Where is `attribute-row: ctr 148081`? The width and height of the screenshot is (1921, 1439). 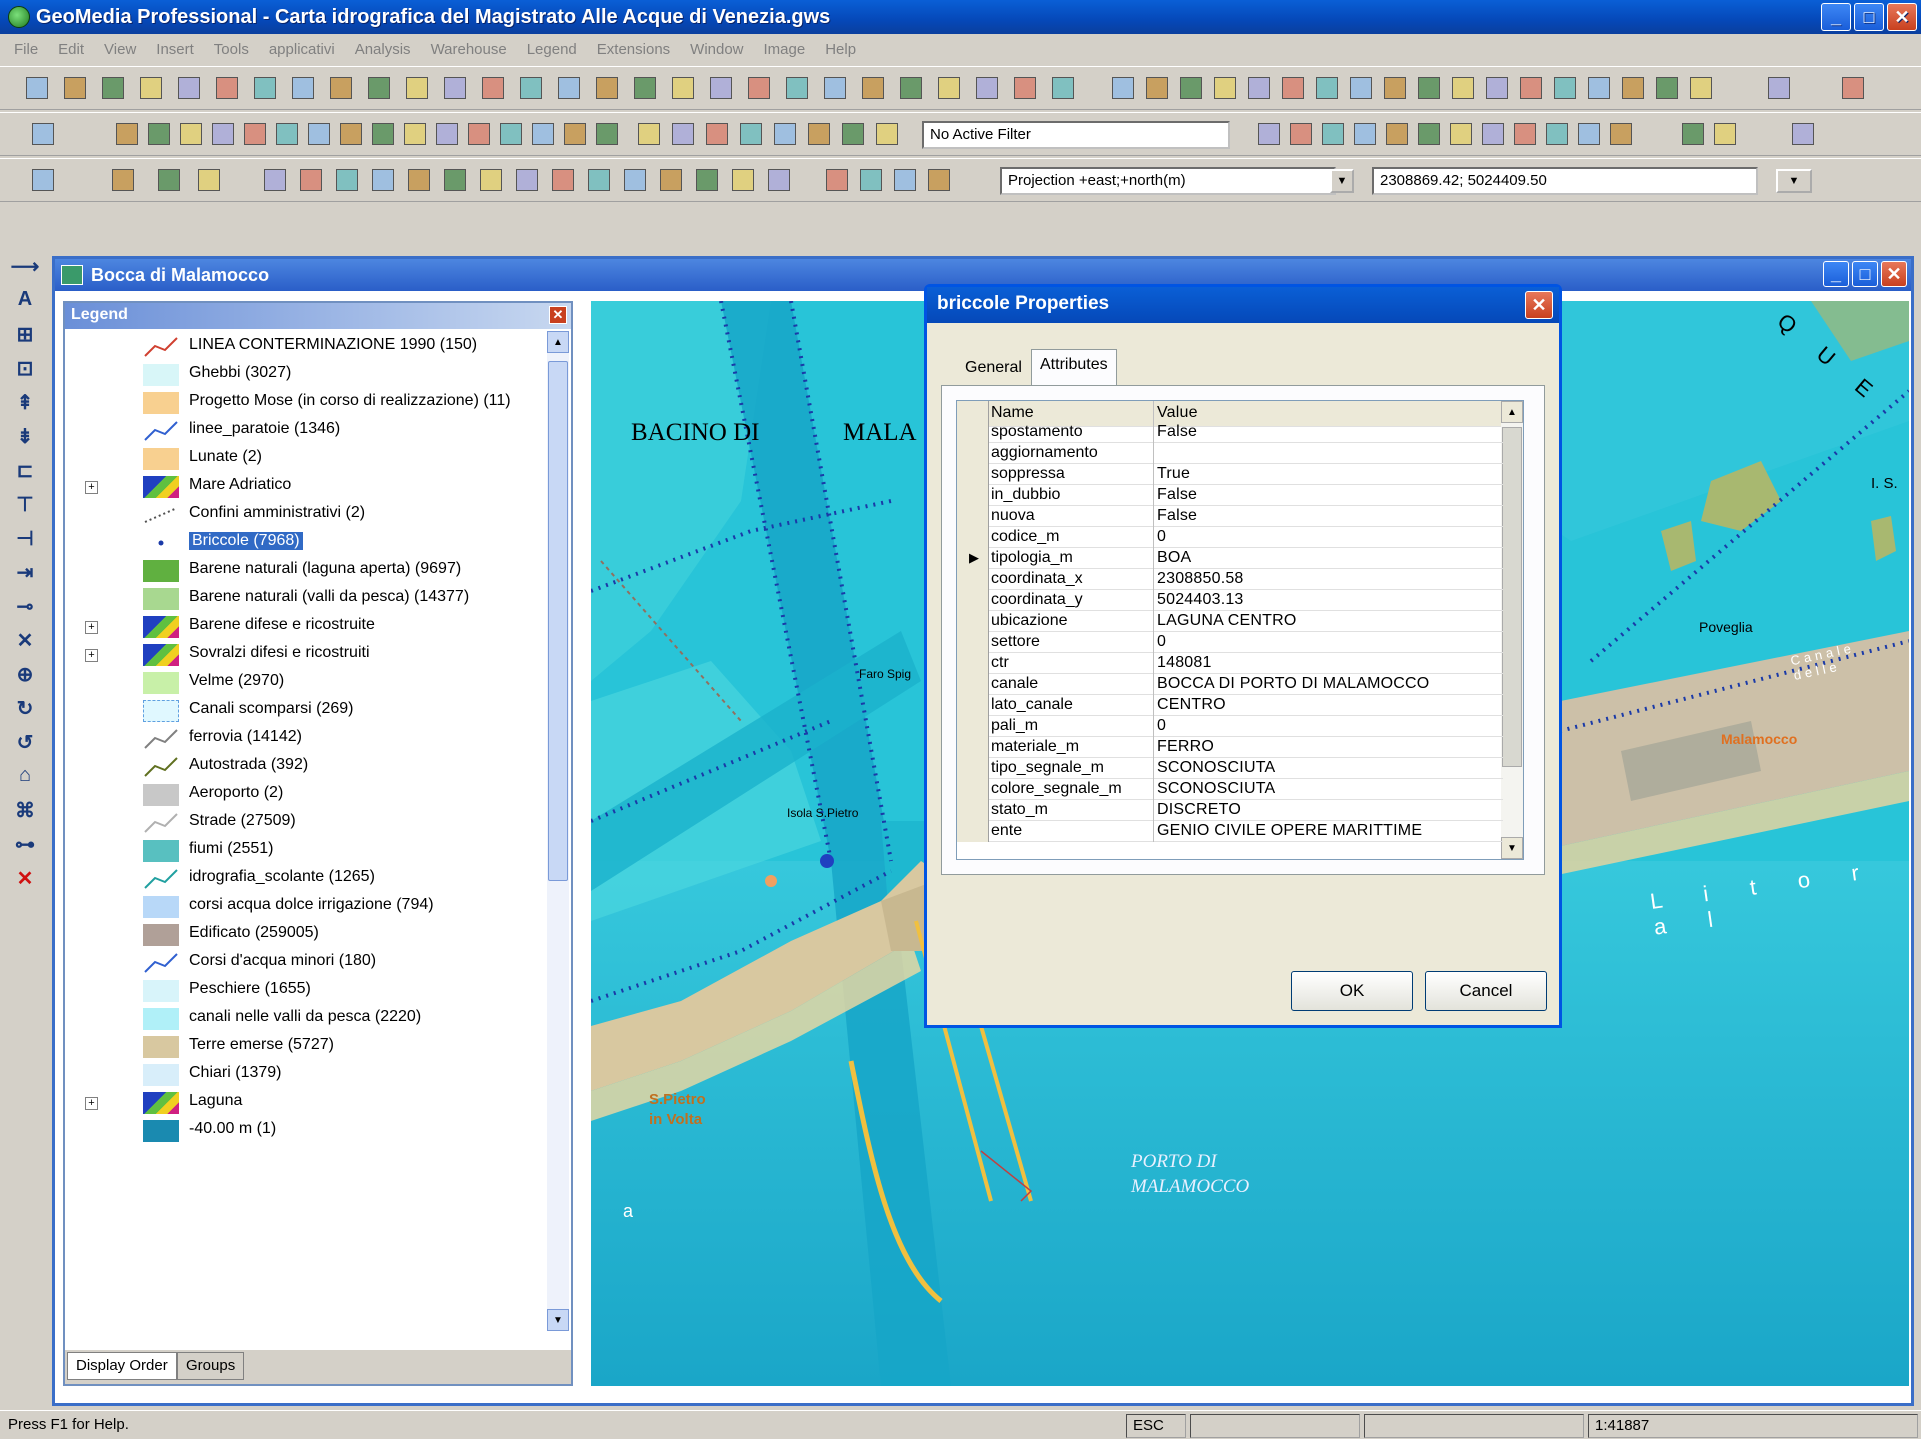
attribute-row: ctr 148081 is located at coordinates (1230, 663).